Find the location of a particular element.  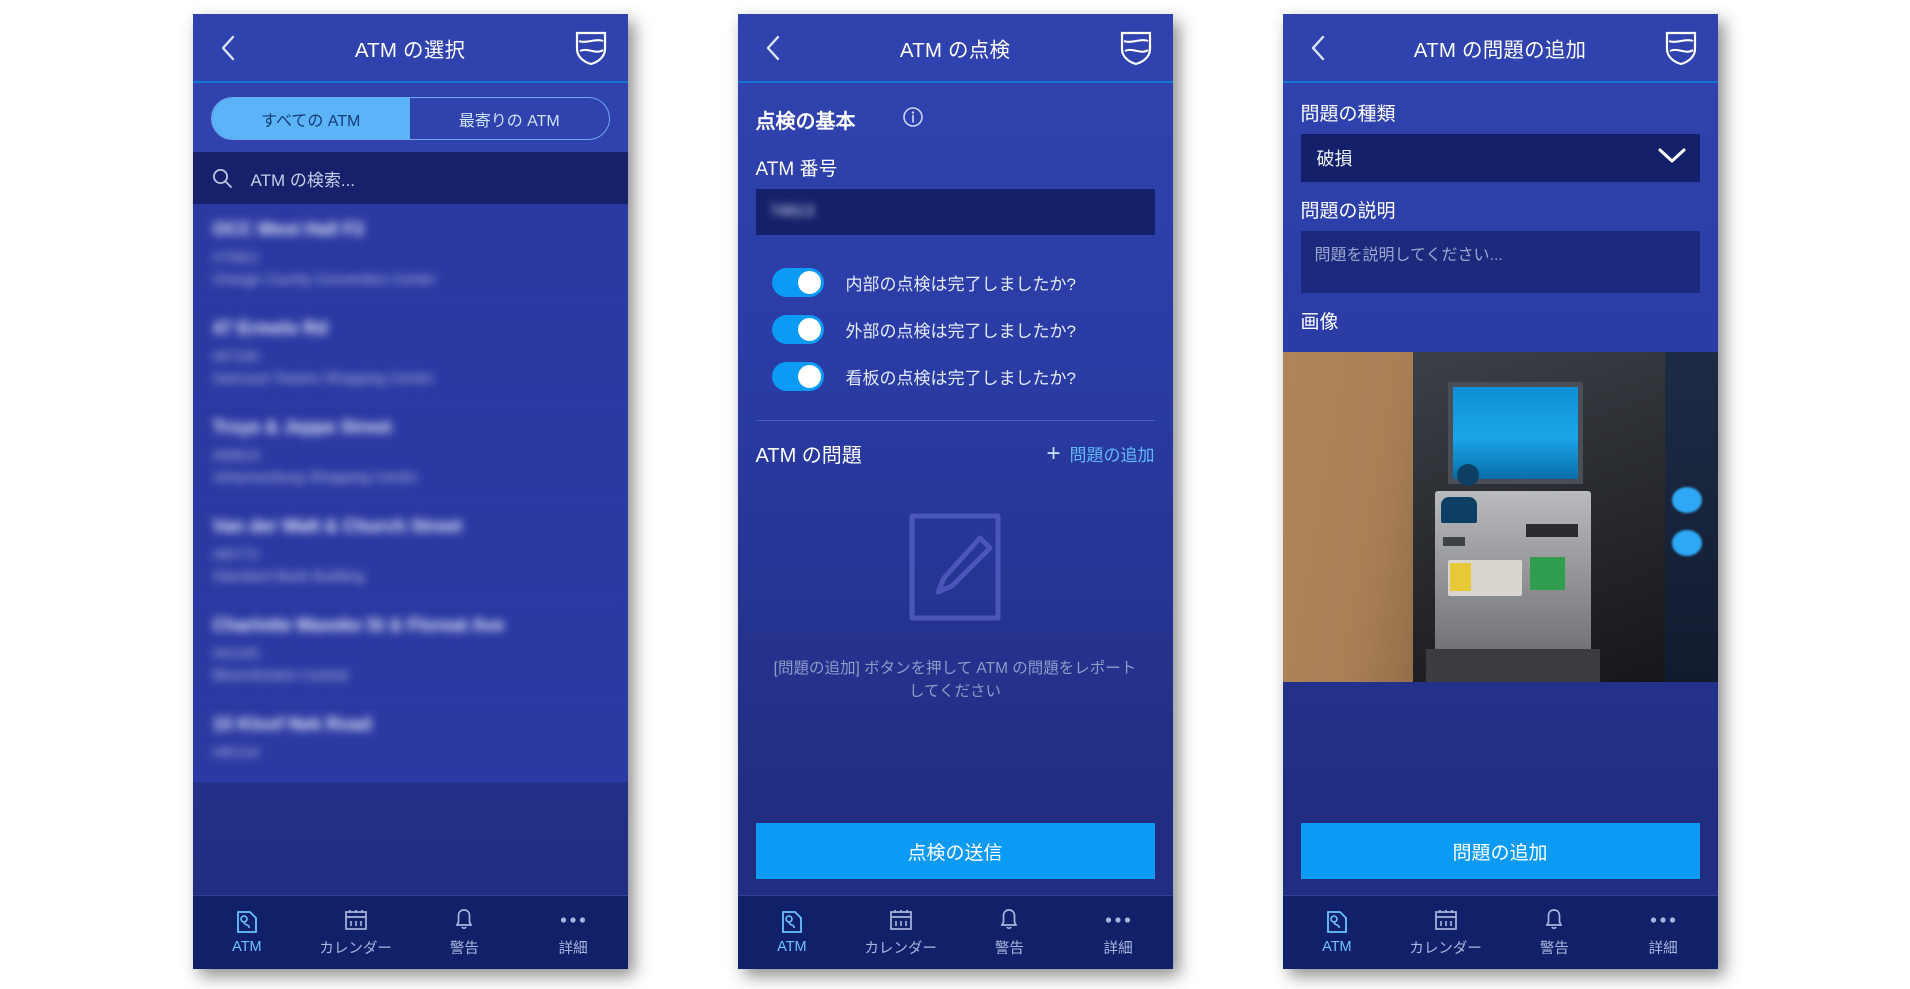

tabbar-panel1: ATM カレンダー 警告 詳細 is located at coordinates (410, 932).